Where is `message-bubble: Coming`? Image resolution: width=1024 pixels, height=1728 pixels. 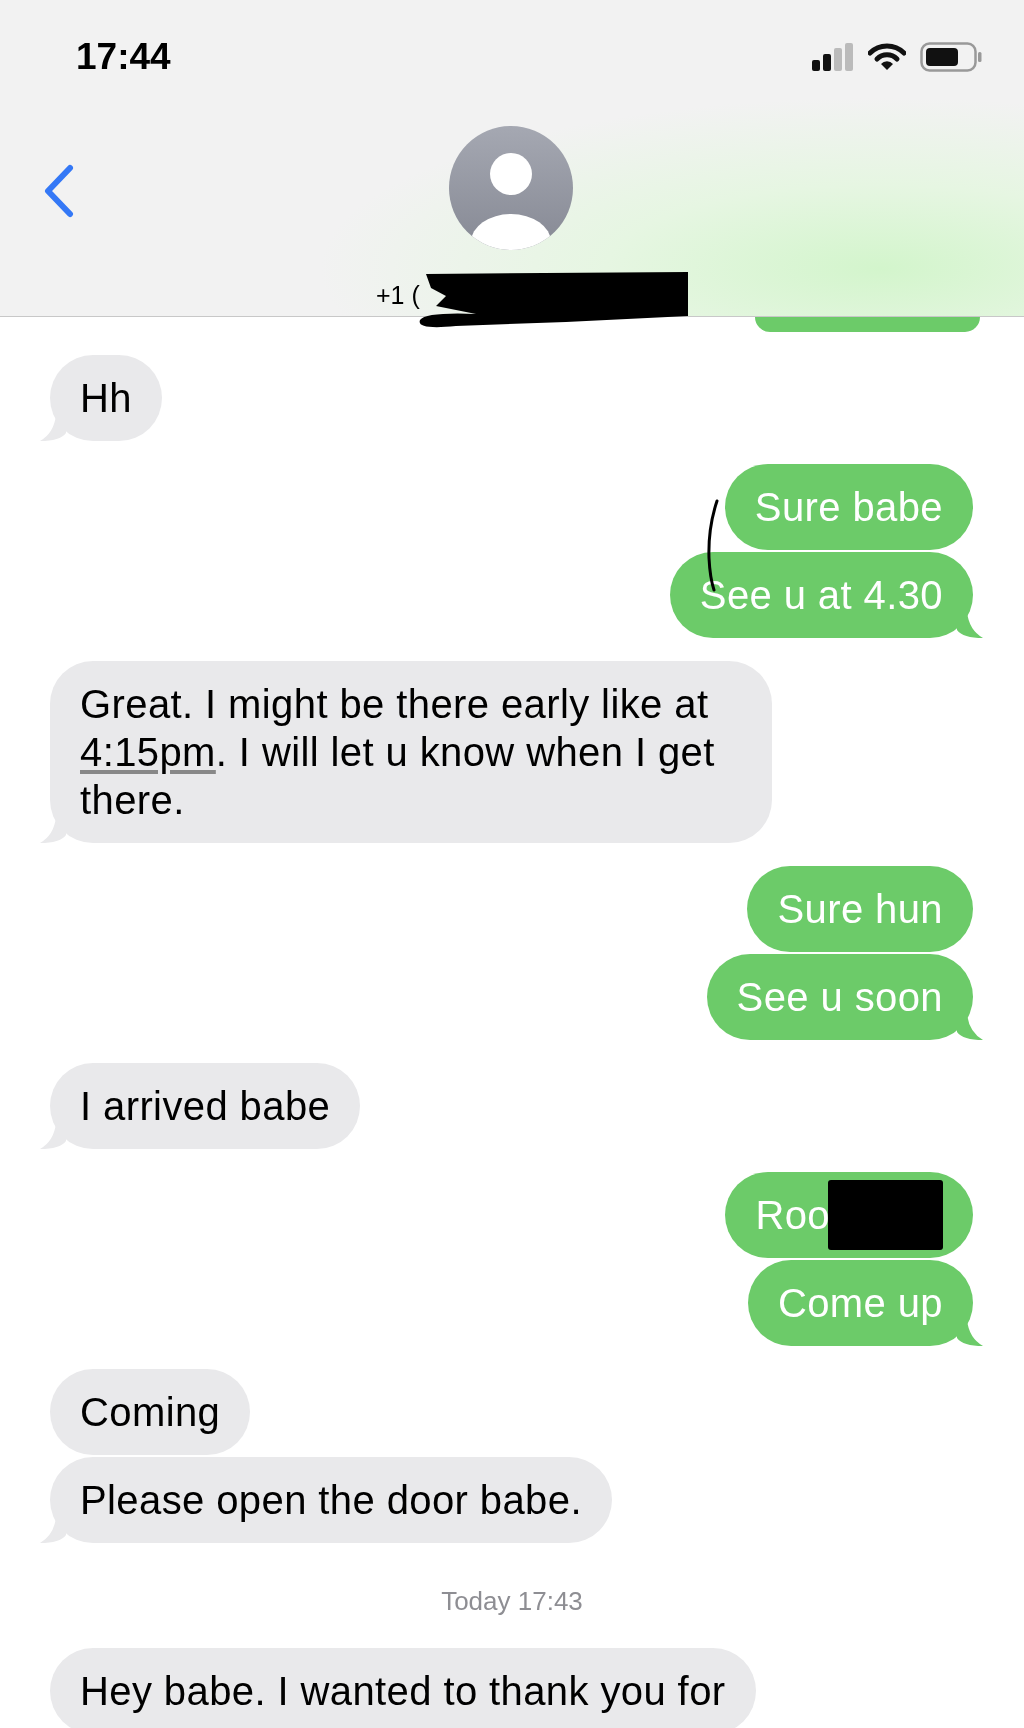 message-bubble: Coming is located at coordinates (150, 1412).